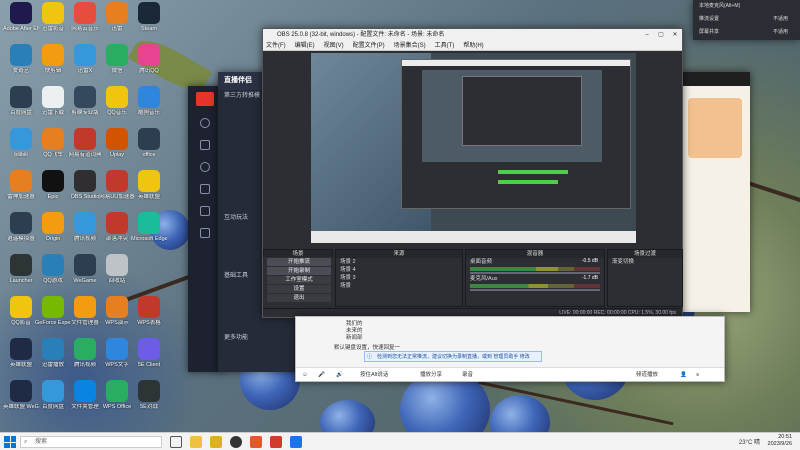  I want to click on desktop-icon: 微信, so click(117, 59).